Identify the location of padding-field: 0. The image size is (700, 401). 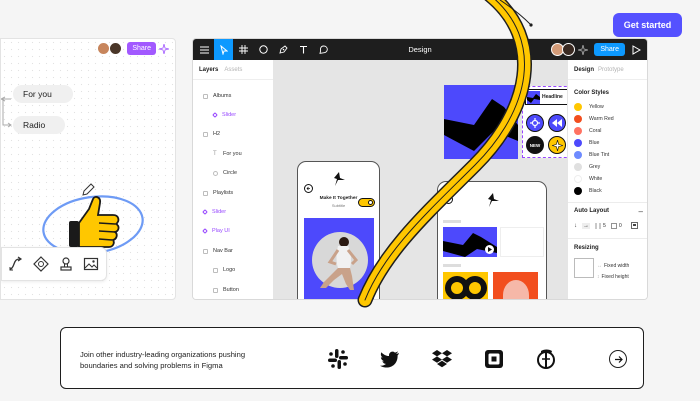
(616, 226).